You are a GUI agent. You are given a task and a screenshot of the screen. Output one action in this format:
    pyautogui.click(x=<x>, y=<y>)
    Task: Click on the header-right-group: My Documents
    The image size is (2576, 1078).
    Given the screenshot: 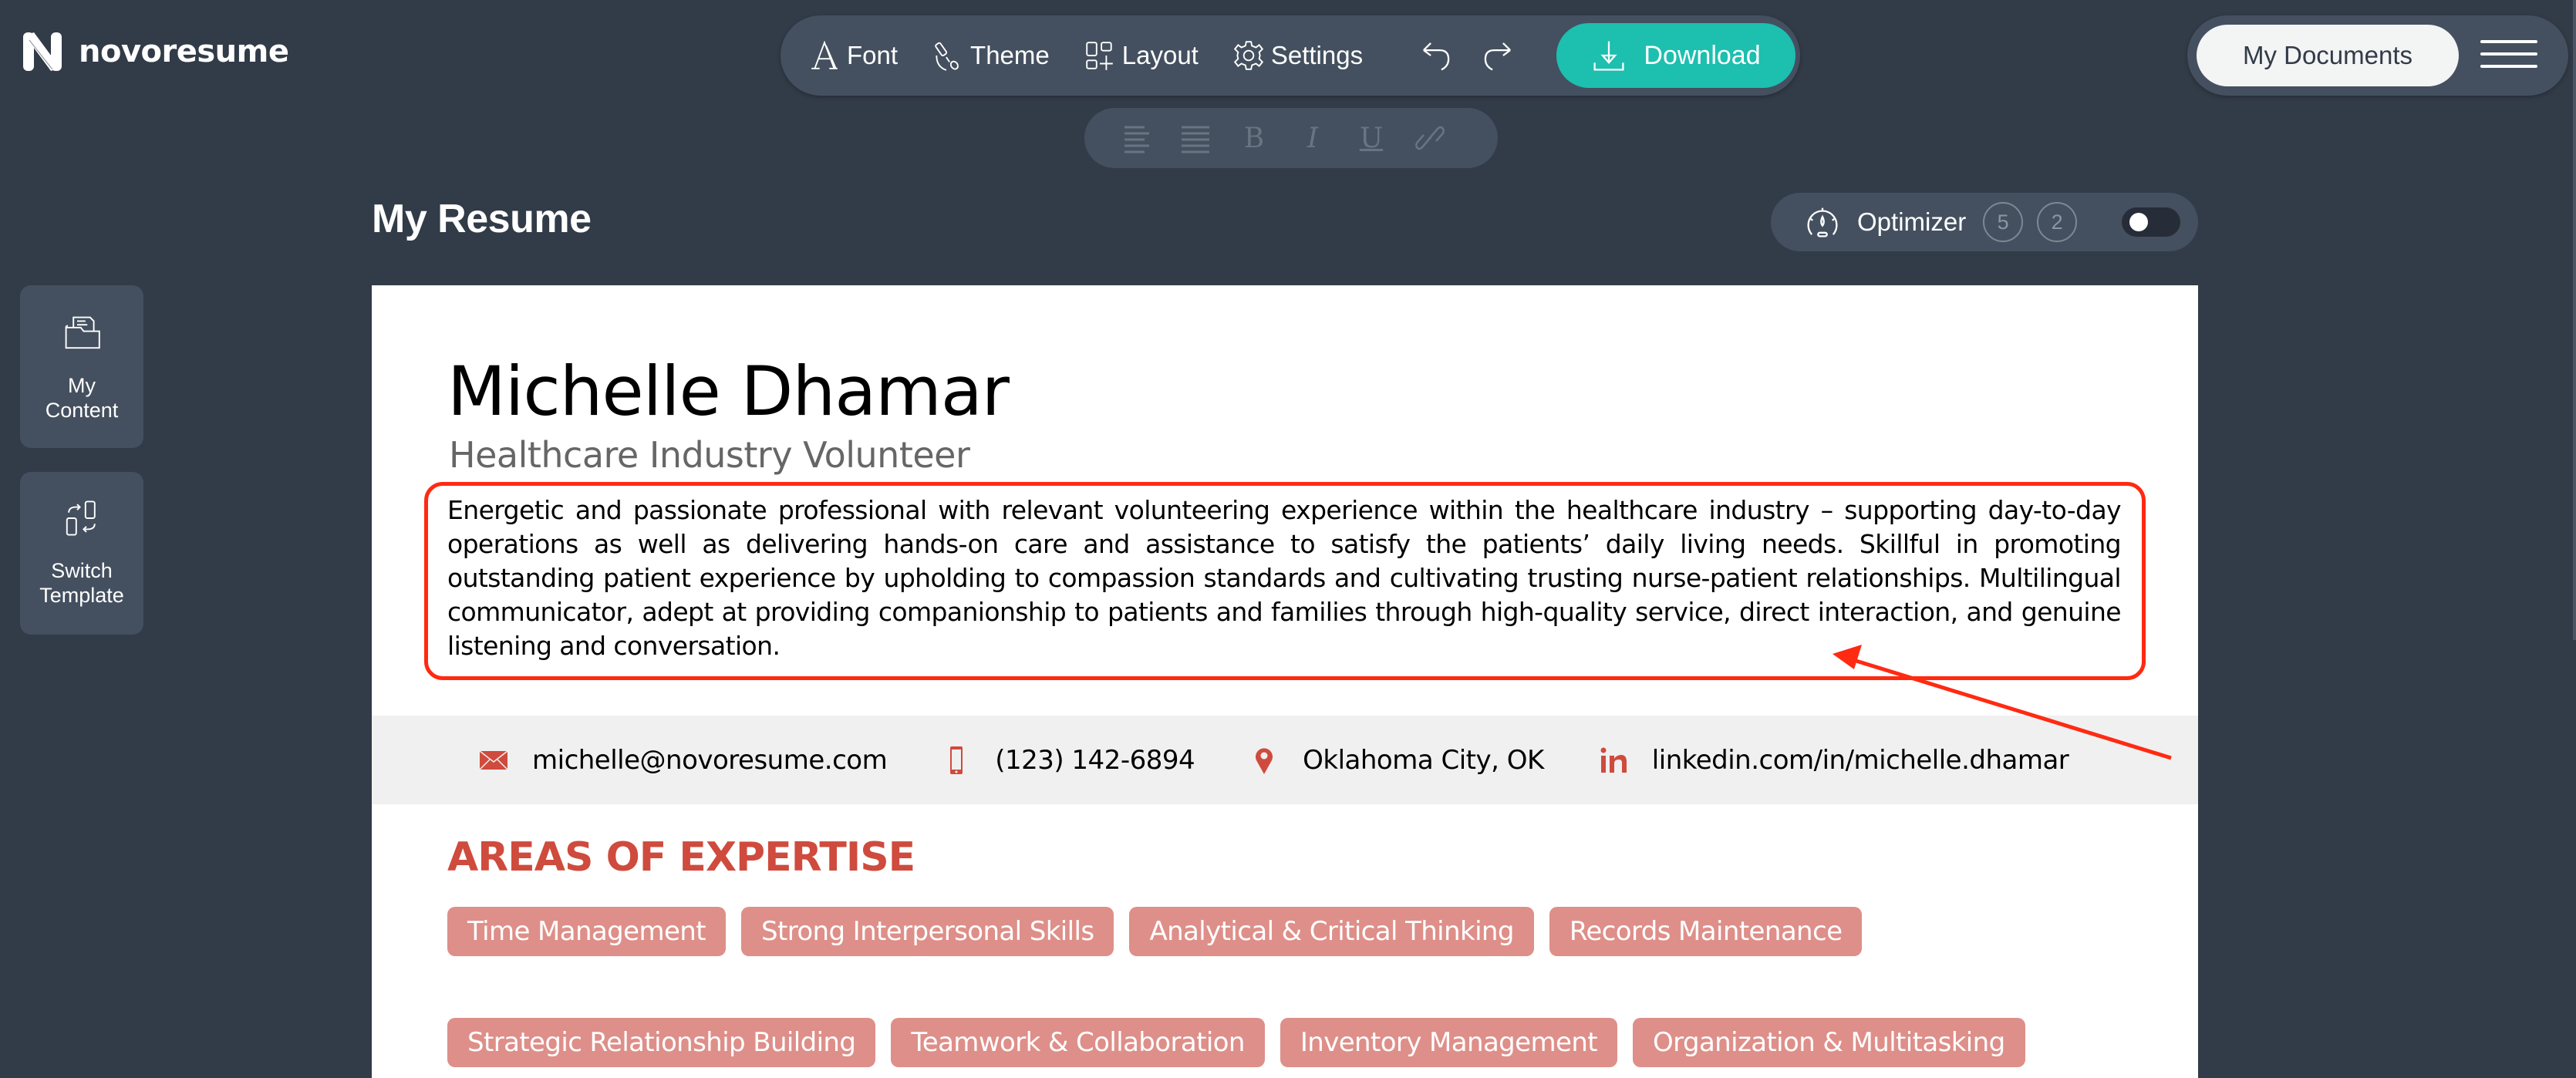 What is the action you would take?
    pyautogui.click(x=2377, y=56)
    